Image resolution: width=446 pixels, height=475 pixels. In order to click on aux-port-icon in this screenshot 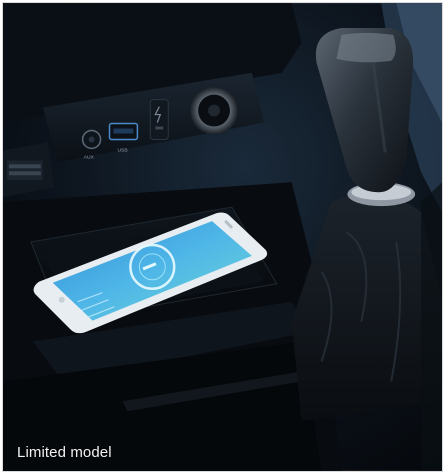, I will do `click(91, 139)`.